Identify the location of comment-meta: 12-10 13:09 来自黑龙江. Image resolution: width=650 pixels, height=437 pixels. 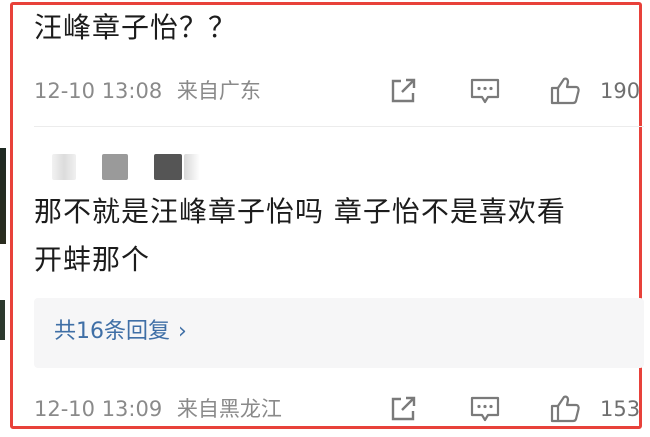
(158, 409).